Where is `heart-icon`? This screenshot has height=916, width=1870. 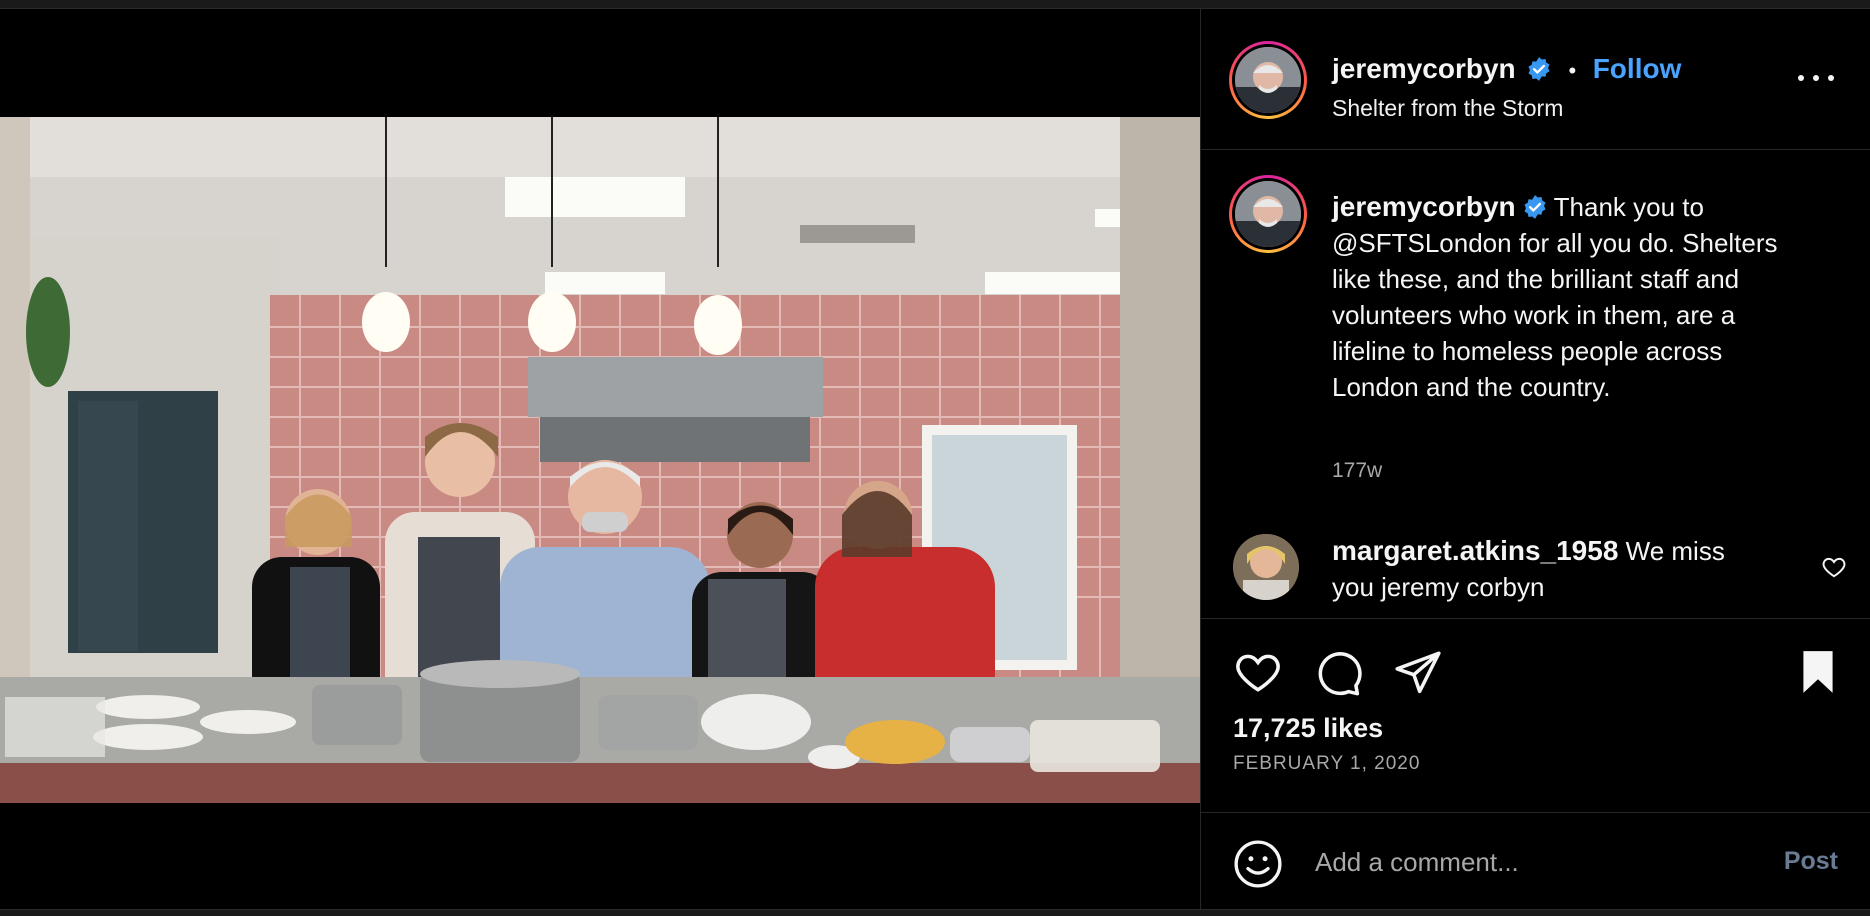
heart-icon is located at coordinates (1258, 672).